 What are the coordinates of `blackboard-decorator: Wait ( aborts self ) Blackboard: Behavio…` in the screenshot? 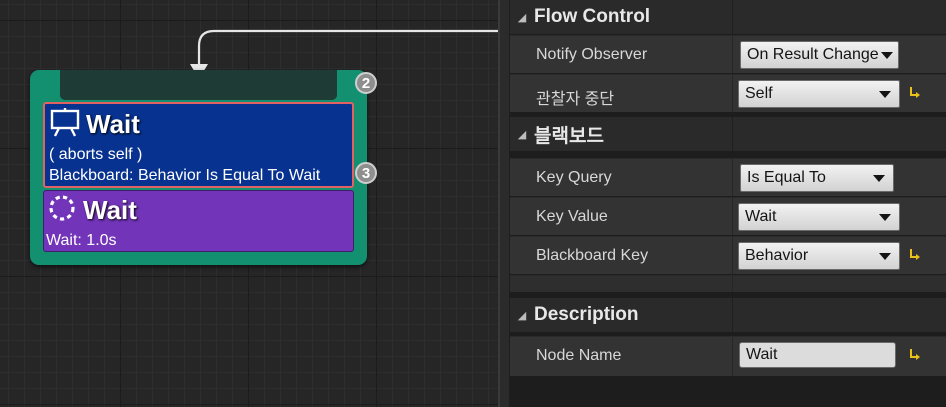 It's located at (198, 145).